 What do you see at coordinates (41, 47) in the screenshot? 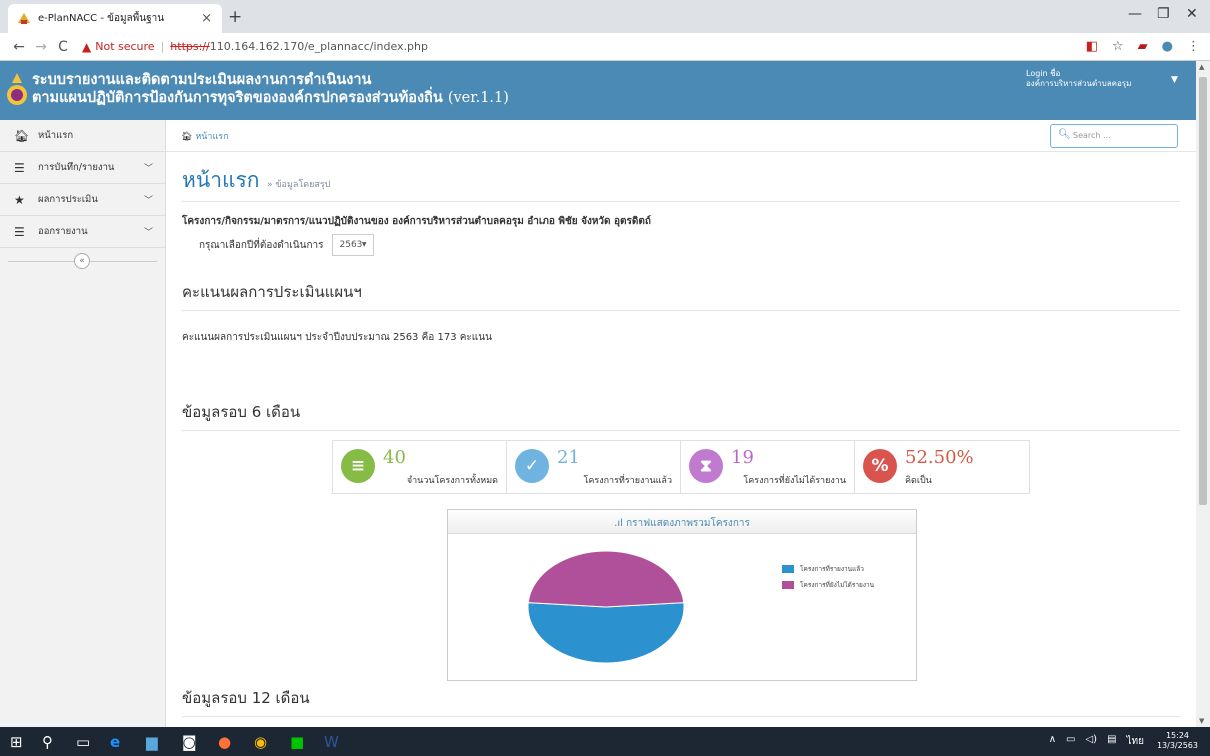
I see `forward-icon: →` at bounding box center [41, 47].